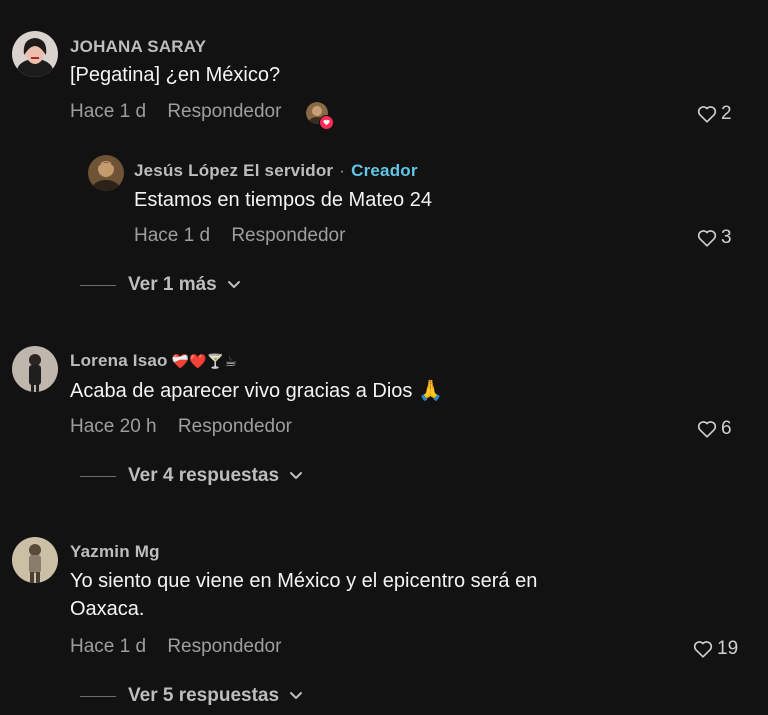 The image size is (768, 715). I want to click on view-more-label: Ver 4 respuestas, so click(203, 476).